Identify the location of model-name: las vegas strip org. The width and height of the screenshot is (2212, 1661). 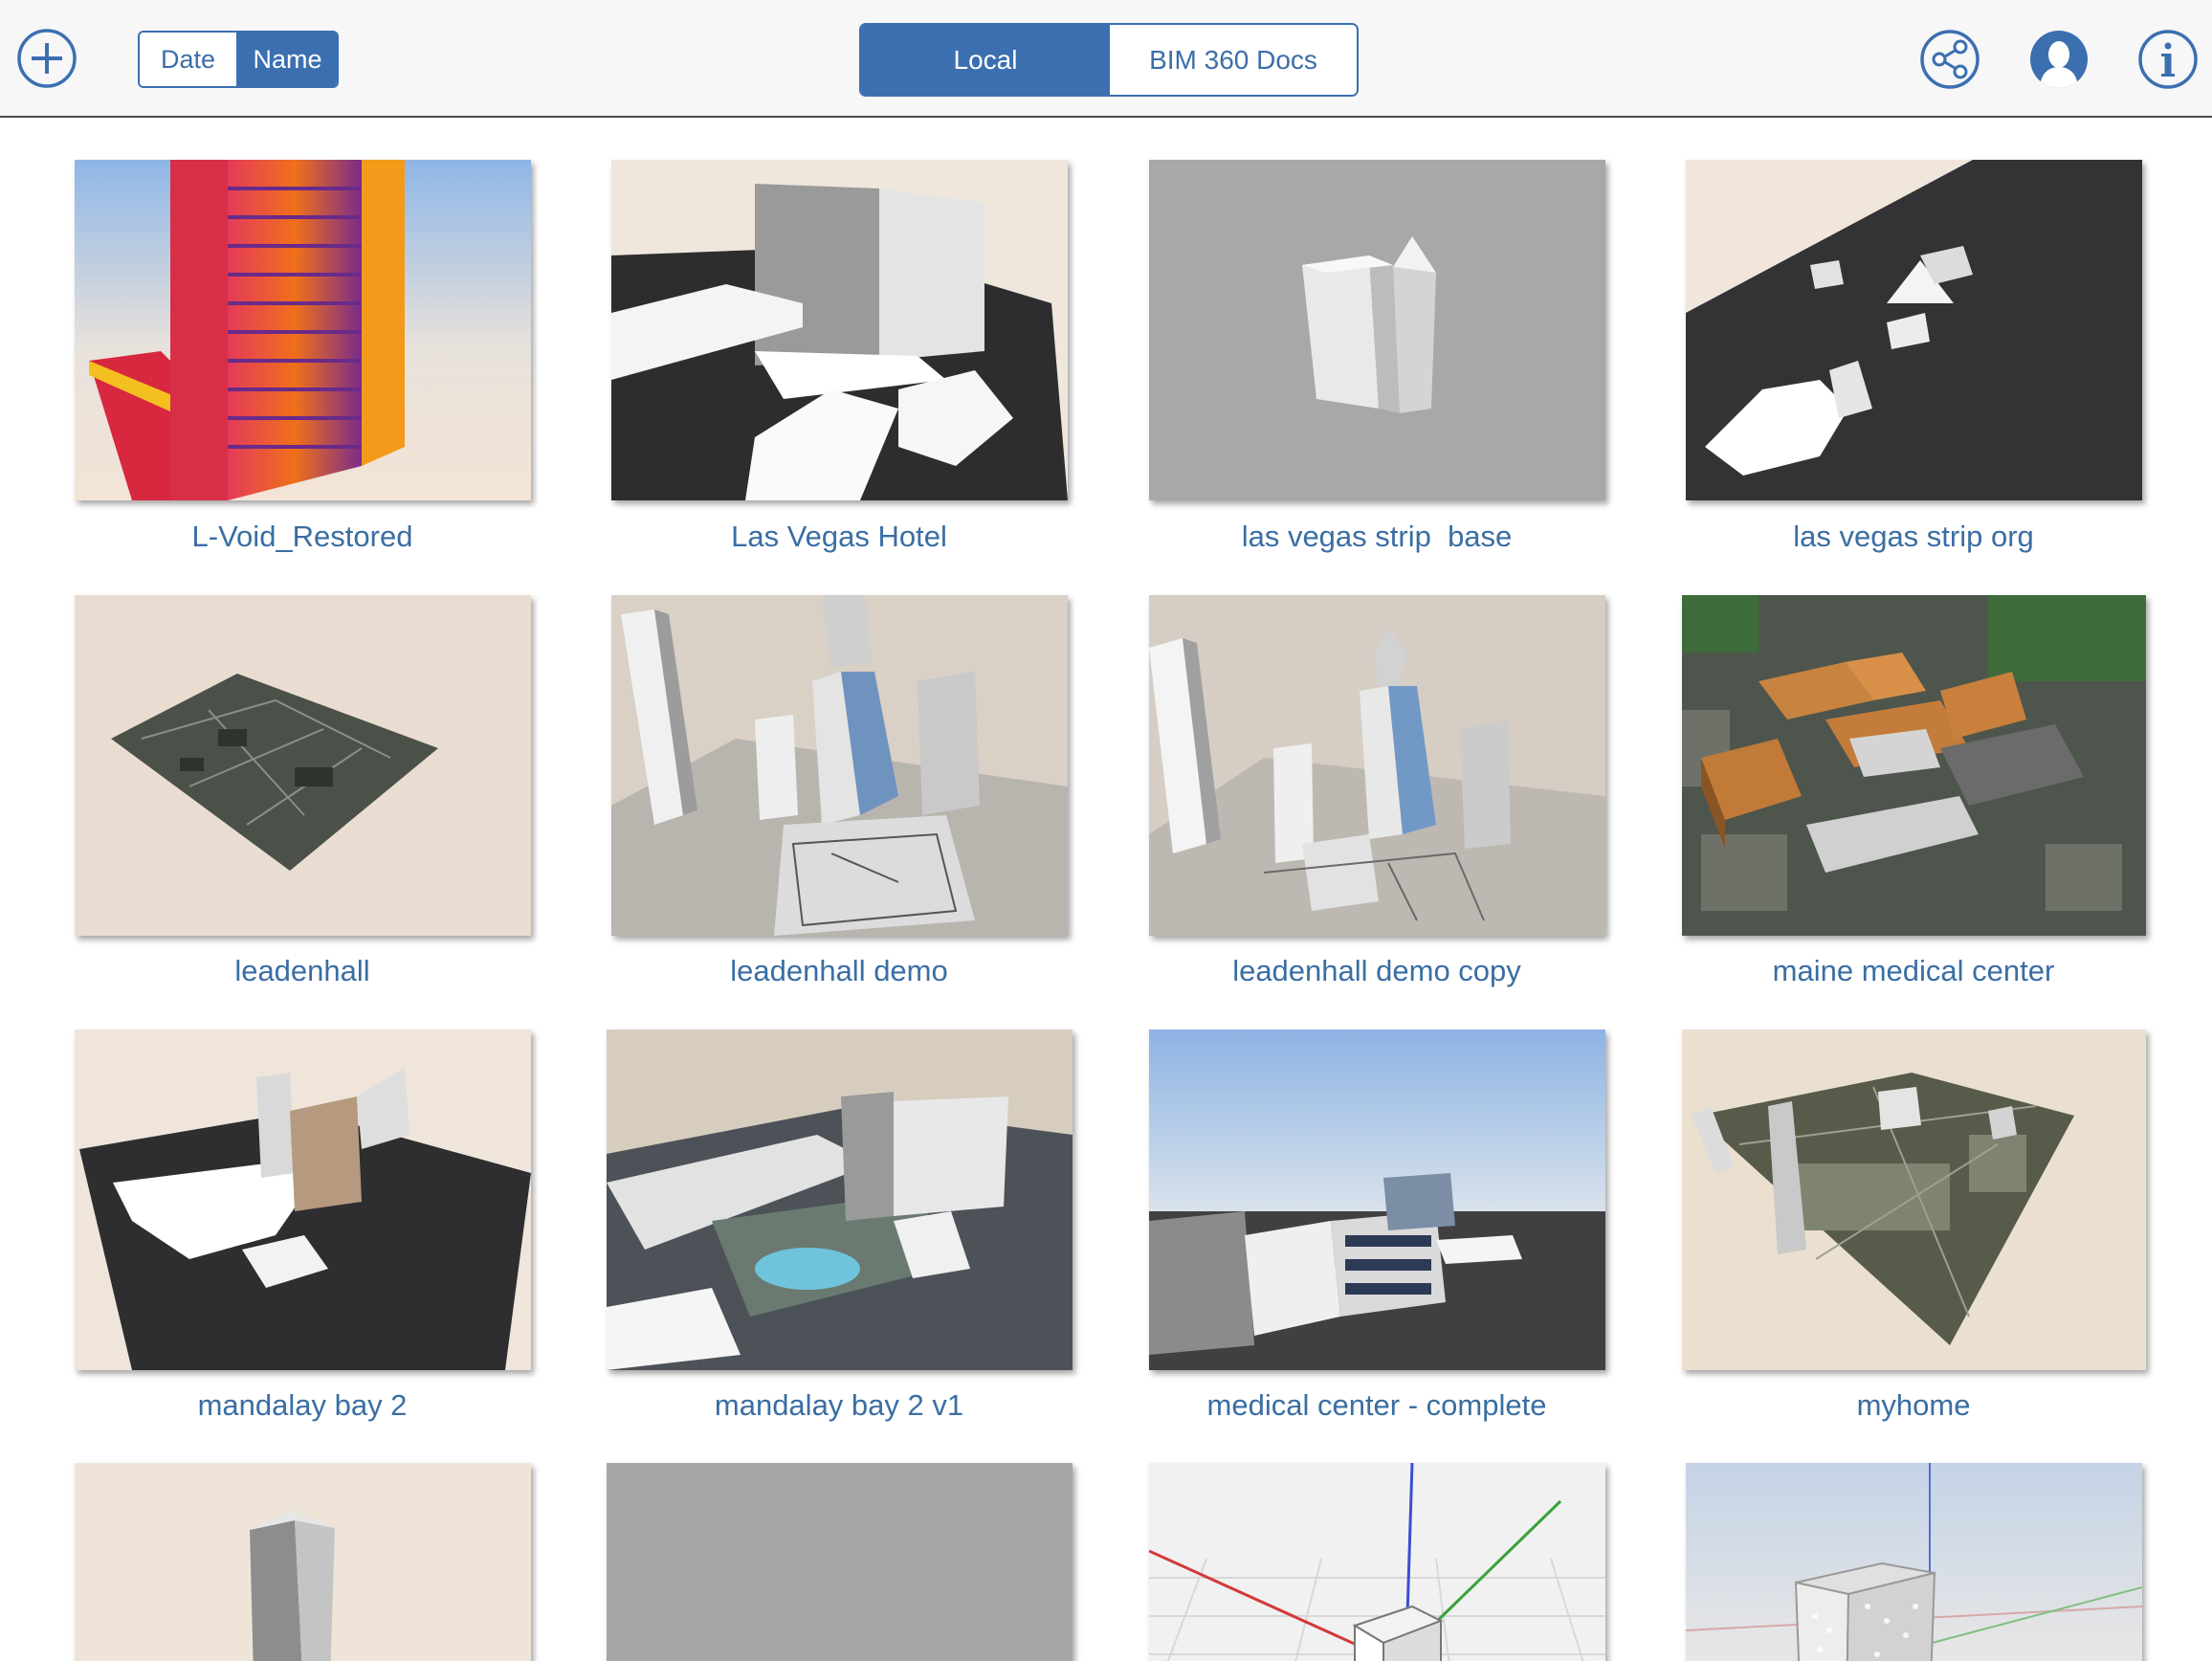
(1913, 537).